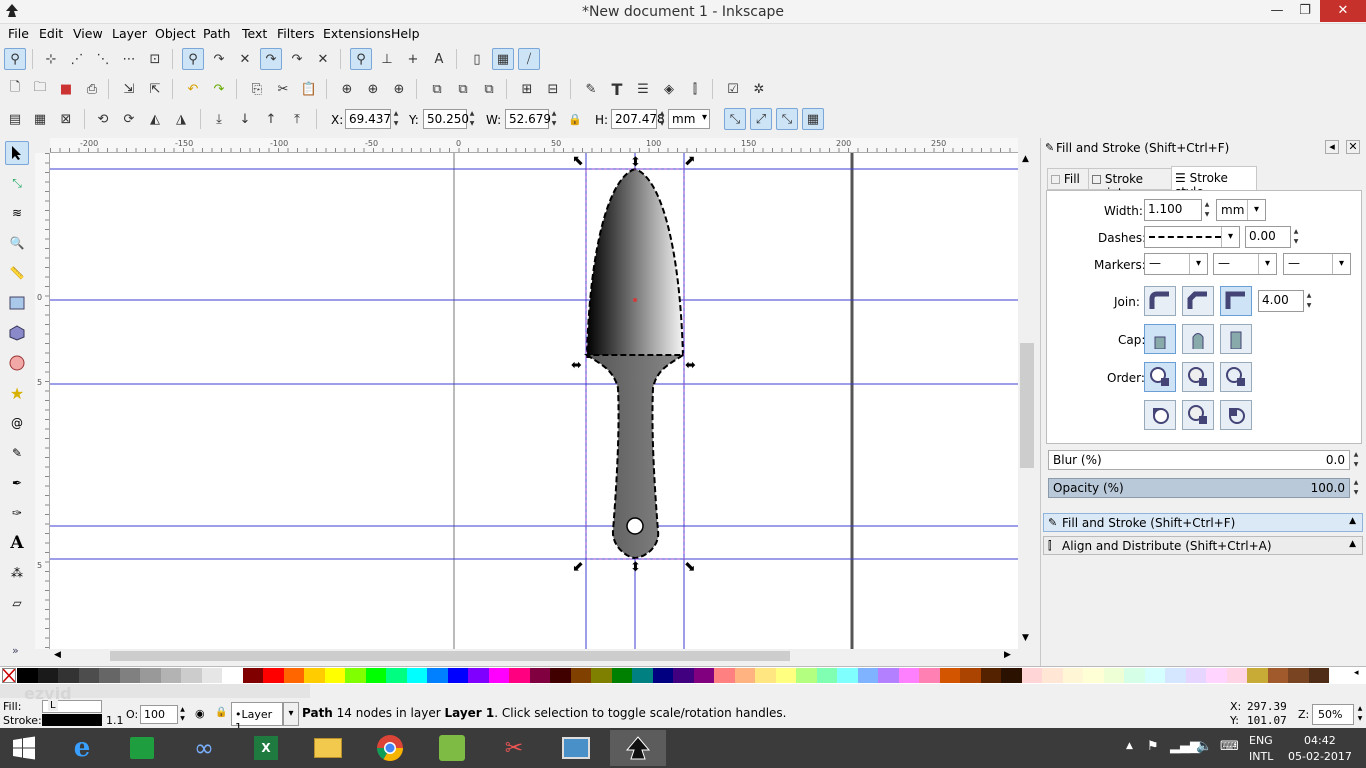 The height and width of the screenshot is (768, 1366). What do you see at coordinates (1343, 11) in the screenshot?
I see `close-button: ✕` at bounding box center [1343, 11].